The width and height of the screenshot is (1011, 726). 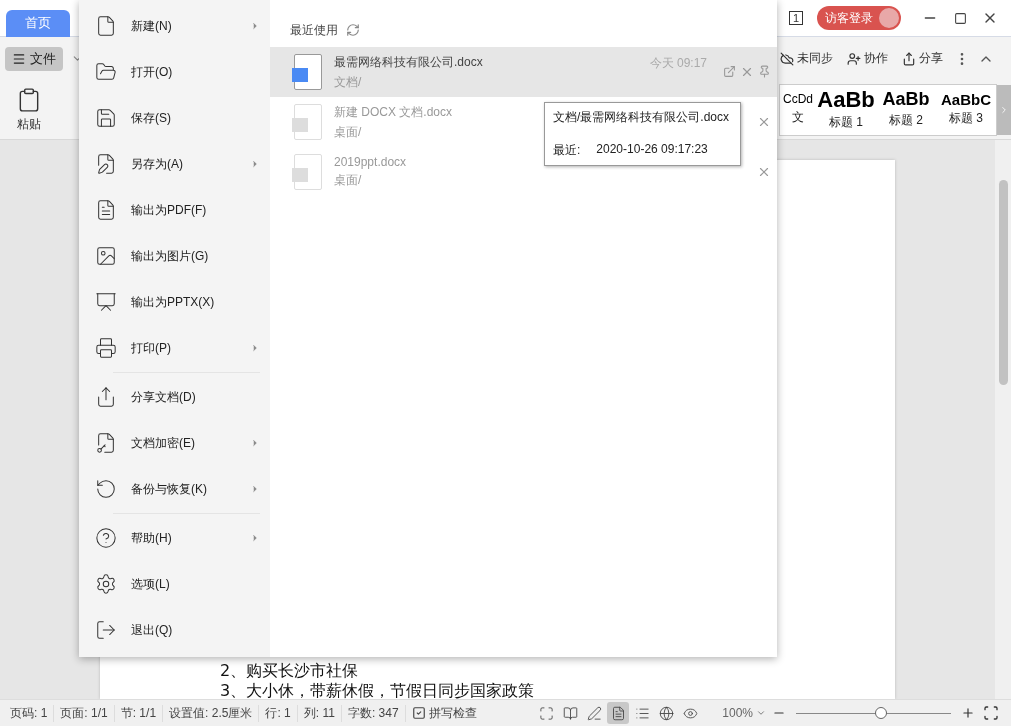 I want to click on recent-title: 最近使用, so click(x=314, y=30).